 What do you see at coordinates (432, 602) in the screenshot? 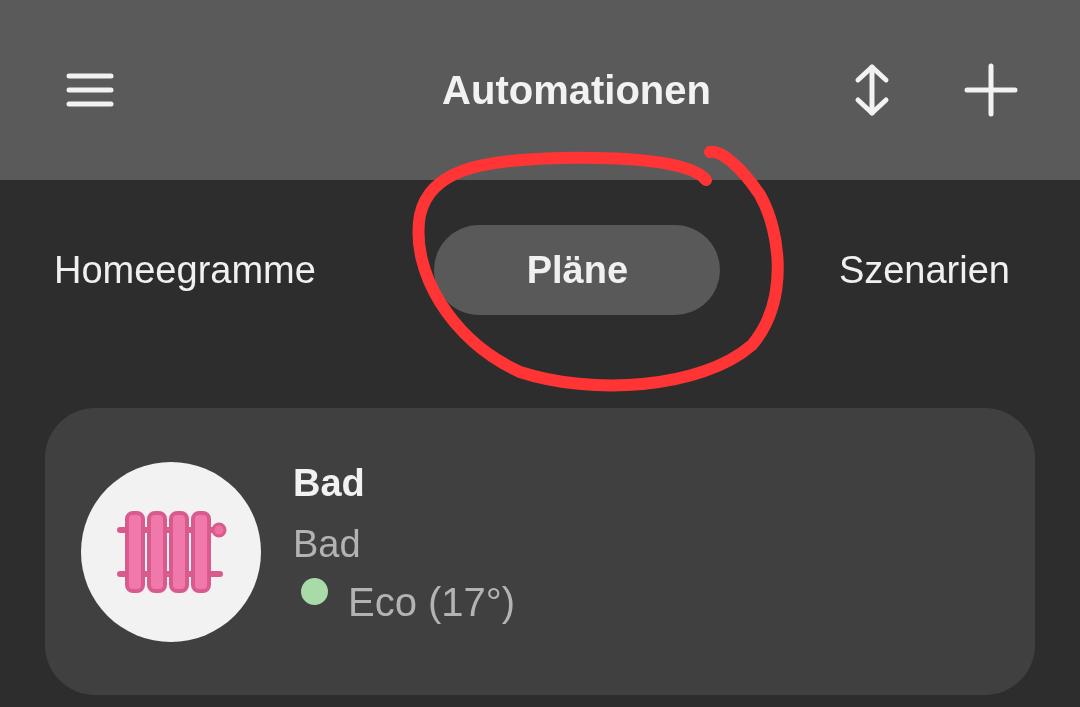
I see `status-label: Eco (17°)` at bounding box center [432, 602].